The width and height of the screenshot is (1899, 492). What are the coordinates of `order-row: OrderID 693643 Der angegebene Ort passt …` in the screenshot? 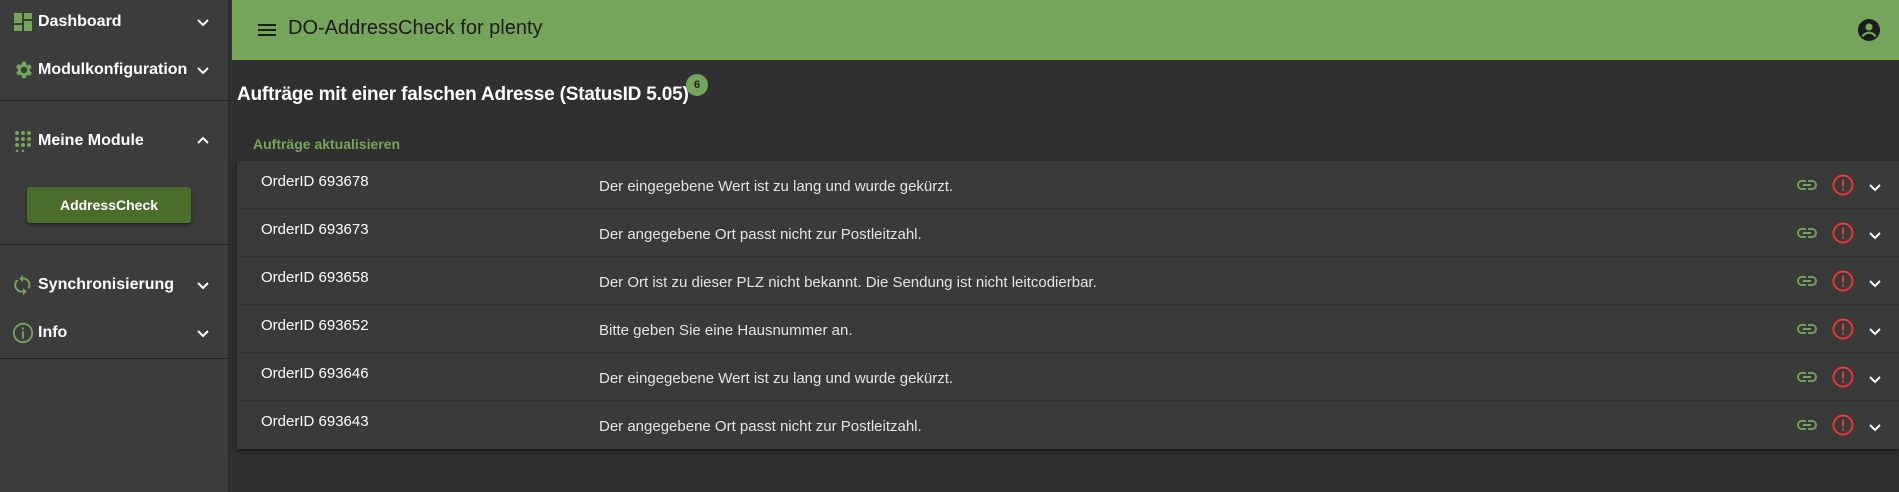 It's located at (1068, 425).